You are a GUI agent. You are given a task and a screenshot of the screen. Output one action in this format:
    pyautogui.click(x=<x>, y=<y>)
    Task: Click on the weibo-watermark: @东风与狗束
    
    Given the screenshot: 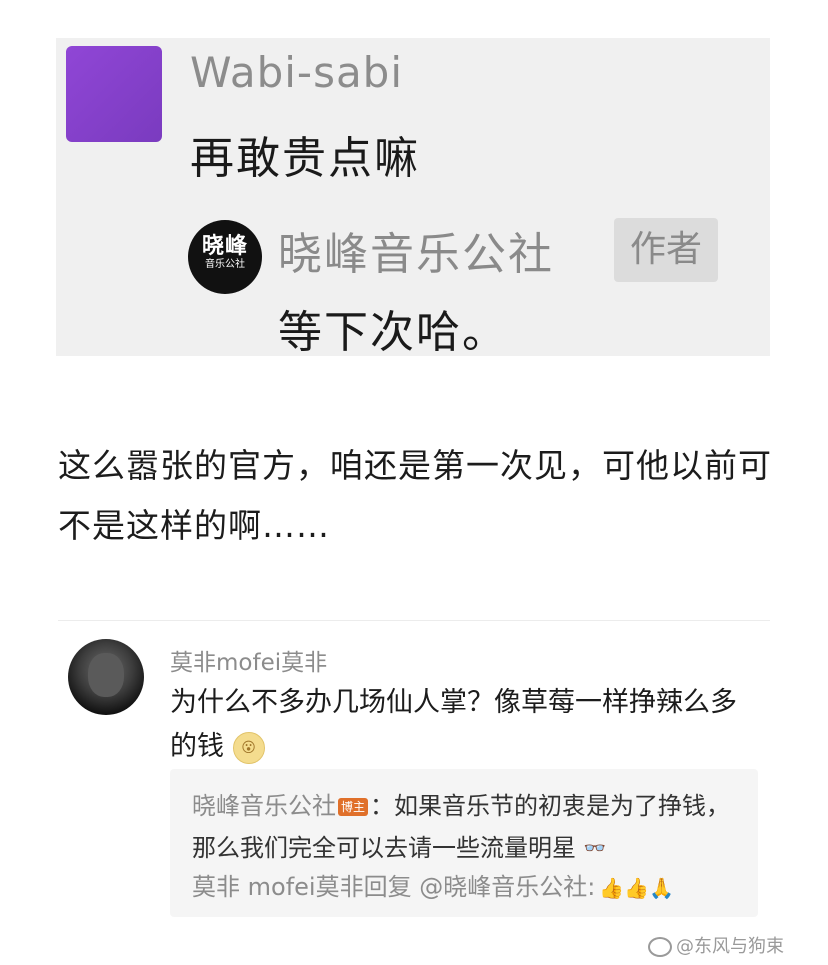 What is the action you would take?
    pyautogui.click(x=716, y=945)
    